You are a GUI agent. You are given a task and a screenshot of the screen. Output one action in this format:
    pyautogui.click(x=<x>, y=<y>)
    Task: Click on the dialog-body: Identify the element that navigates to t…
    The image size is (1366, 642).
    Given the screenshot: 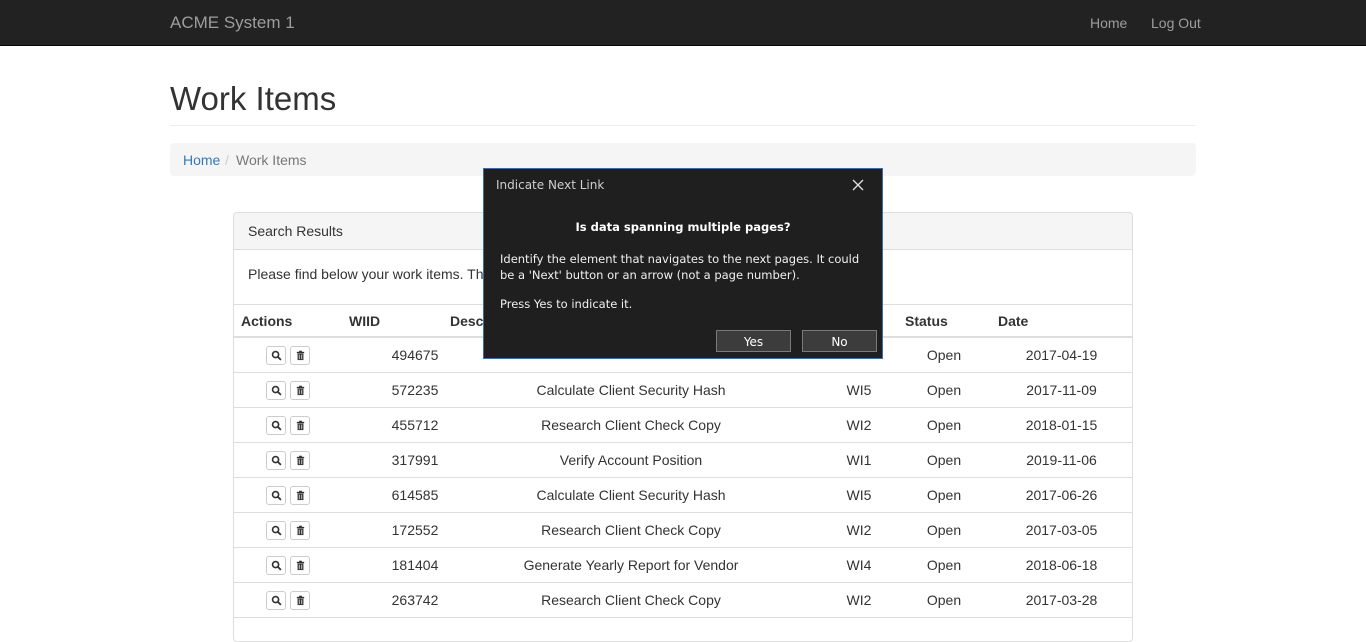 What is the action you would take?
    pyautogui.click(x=680, y=267)
    